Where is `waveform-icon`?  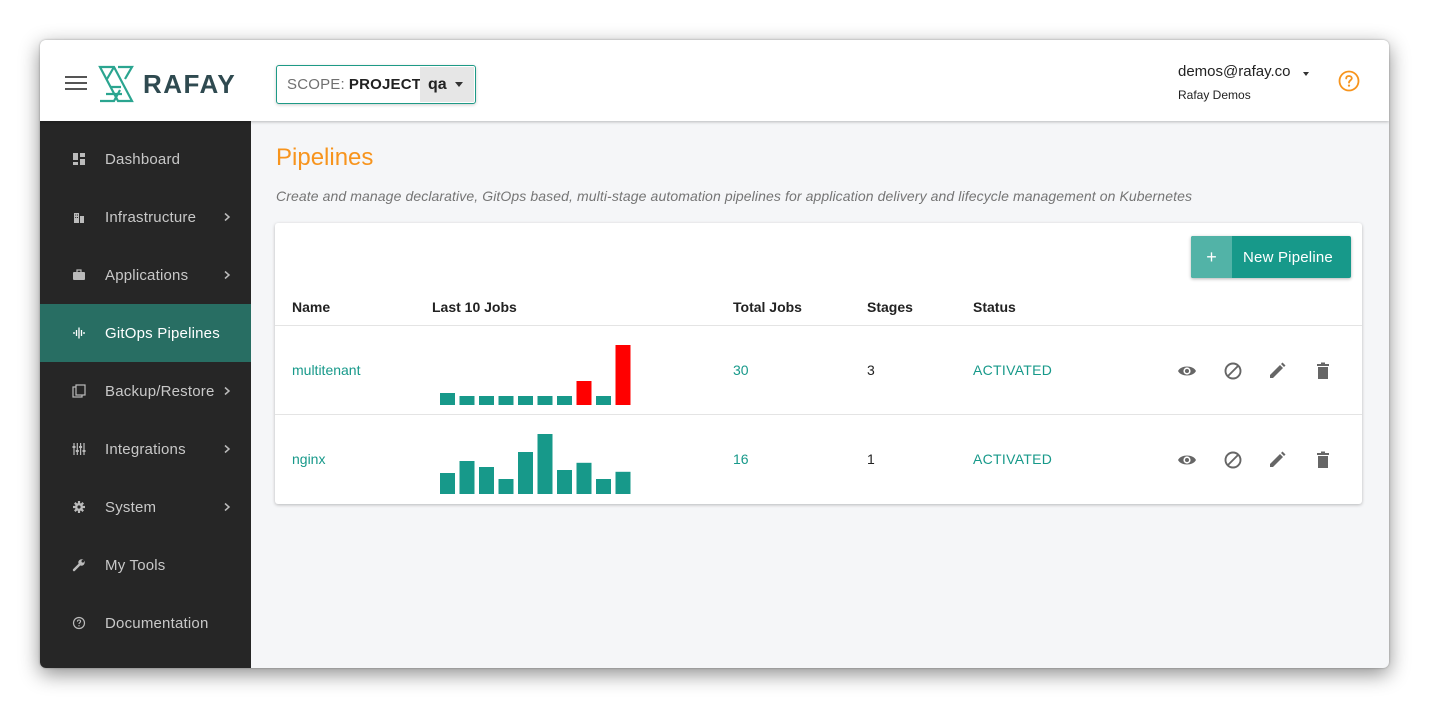 waveform-icon is located at coordinates (79, 333).